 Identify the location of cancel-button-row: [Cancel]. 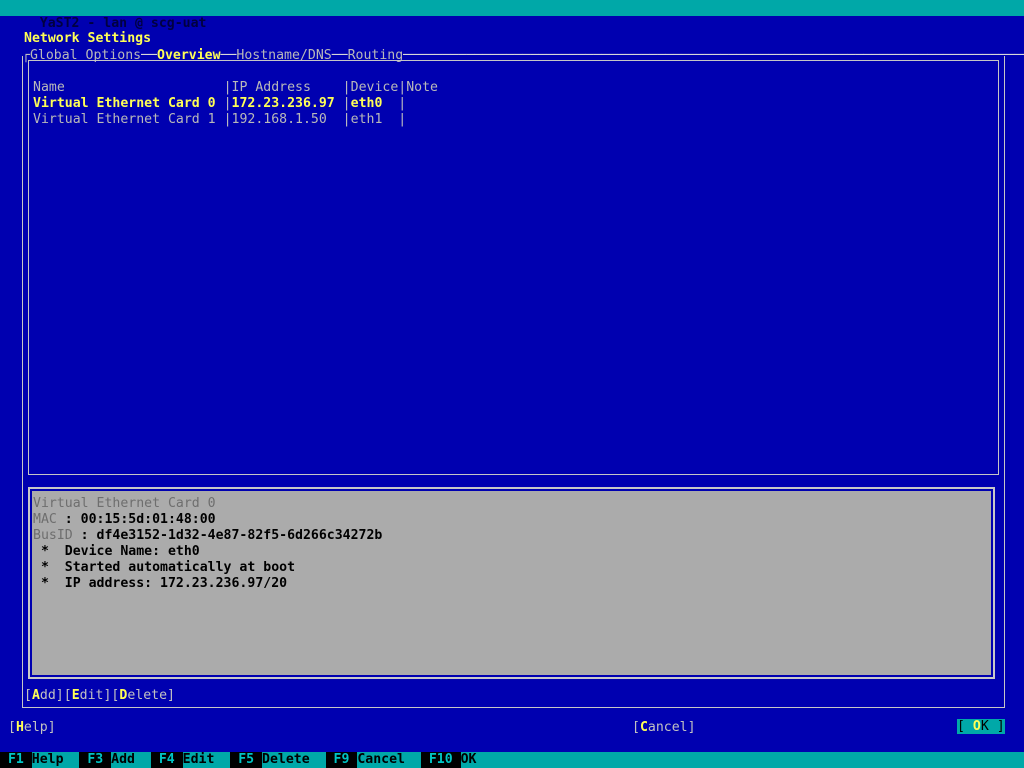
(664, 728).